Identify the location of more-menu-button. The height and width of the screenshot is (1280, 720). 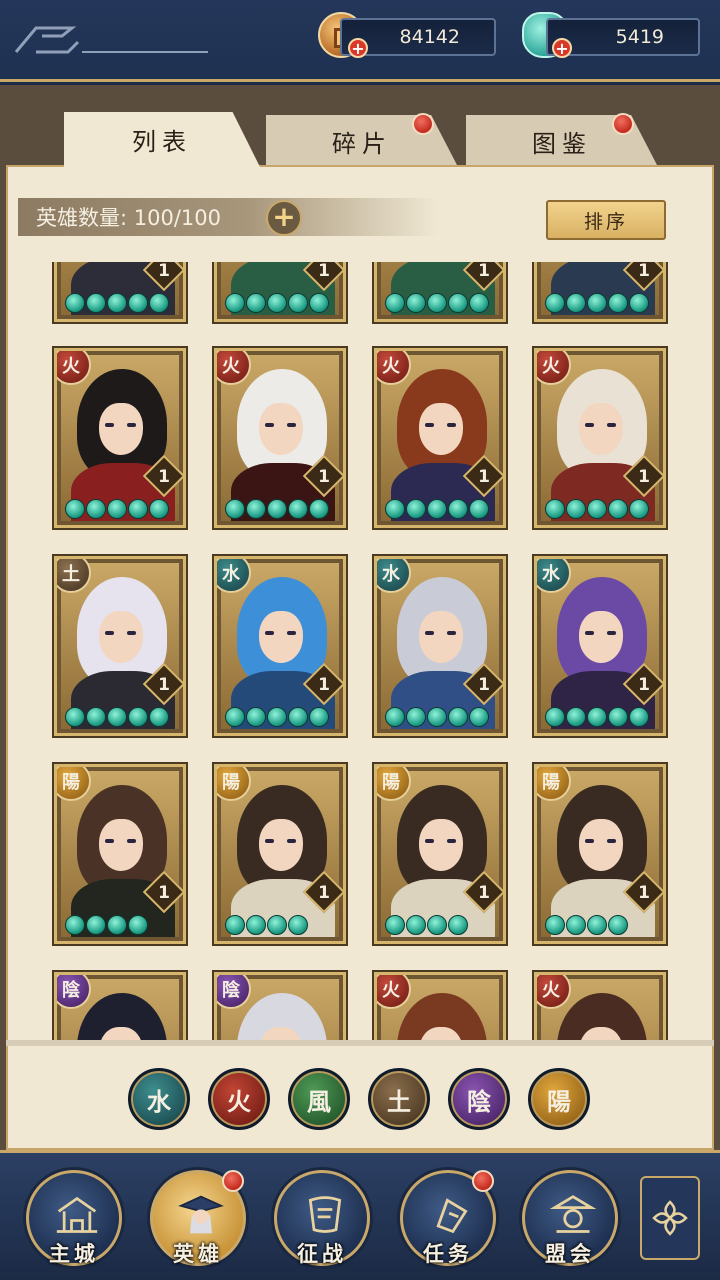
(670, 1218).